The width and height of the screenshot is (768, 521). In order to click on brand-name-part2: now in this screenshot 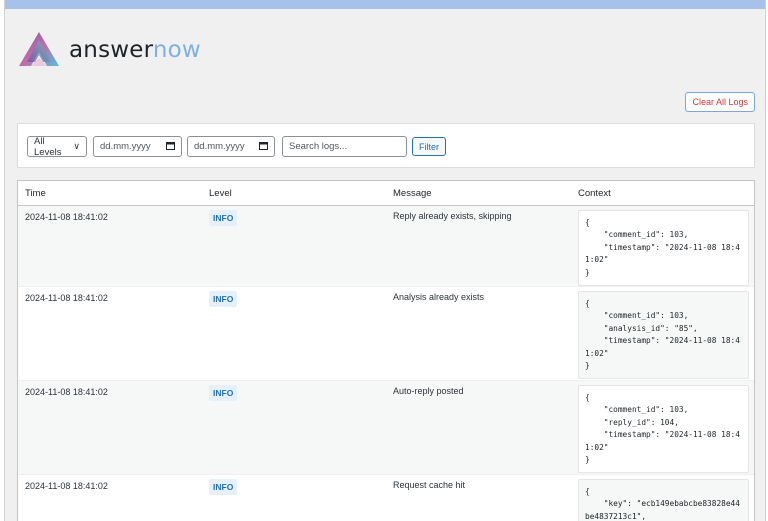, I will do `click(176, 50)`.